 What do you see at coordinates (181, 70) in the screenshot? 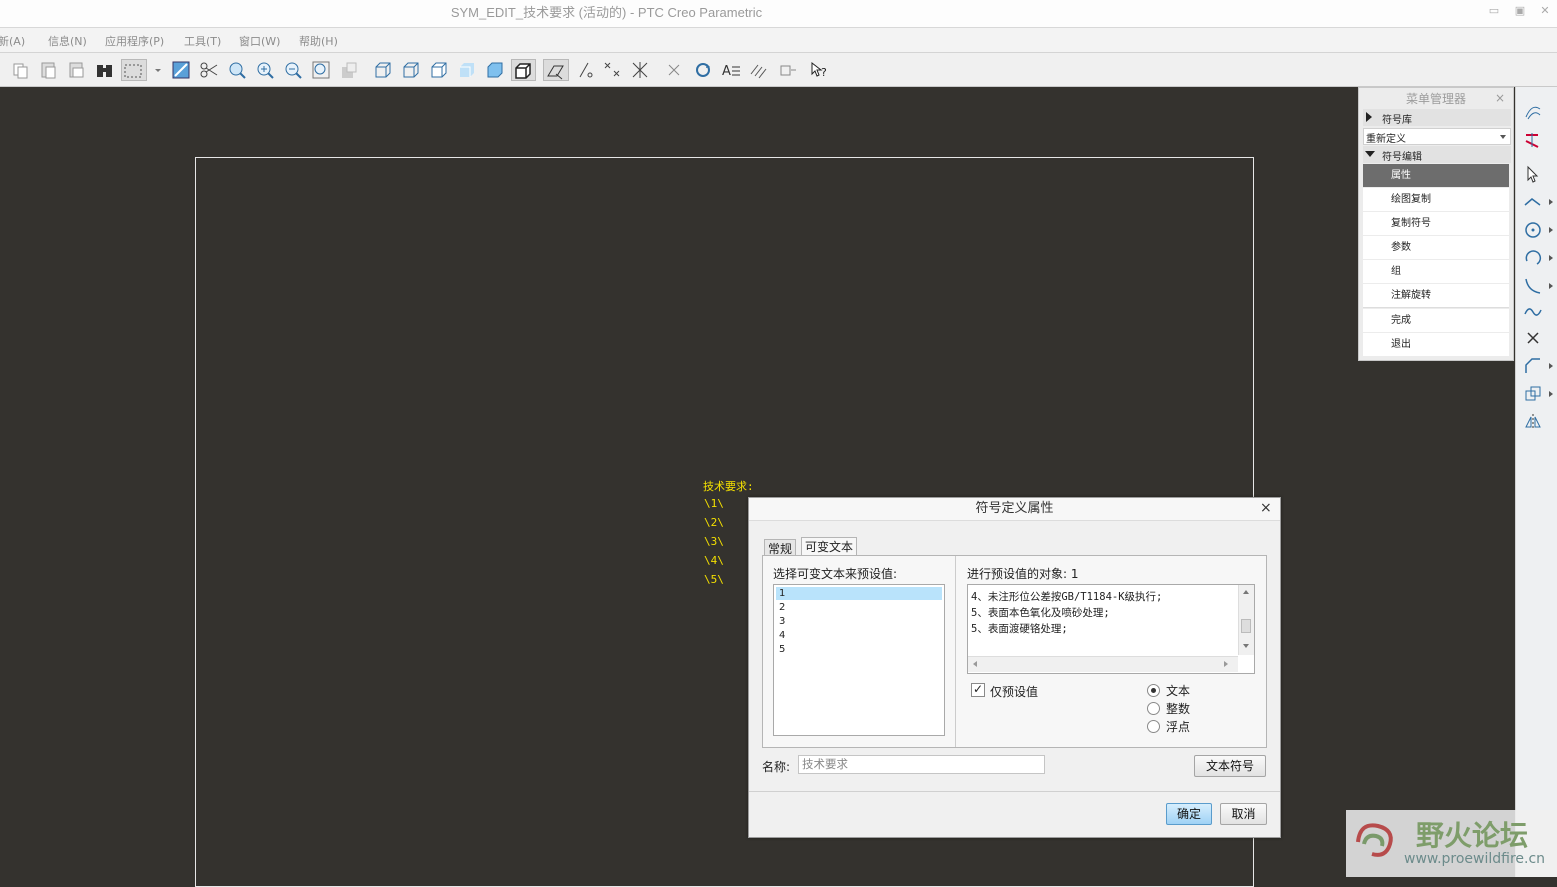
I see `draft-view-icon` at bounding box center [181, 70].